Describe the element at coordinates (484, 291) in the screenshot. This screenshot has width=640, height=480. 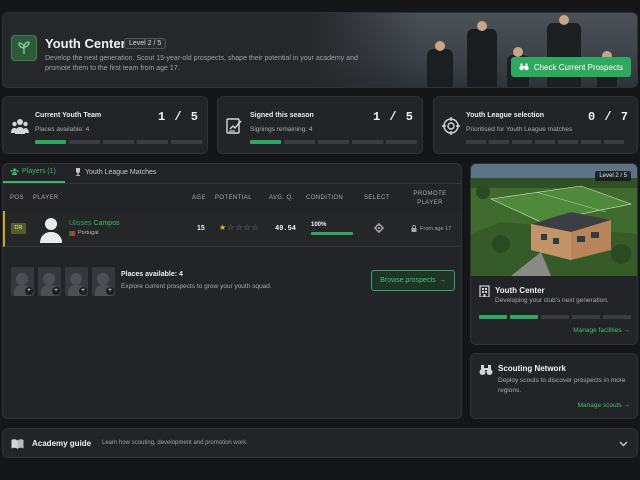
I see `building-icon` at that location.